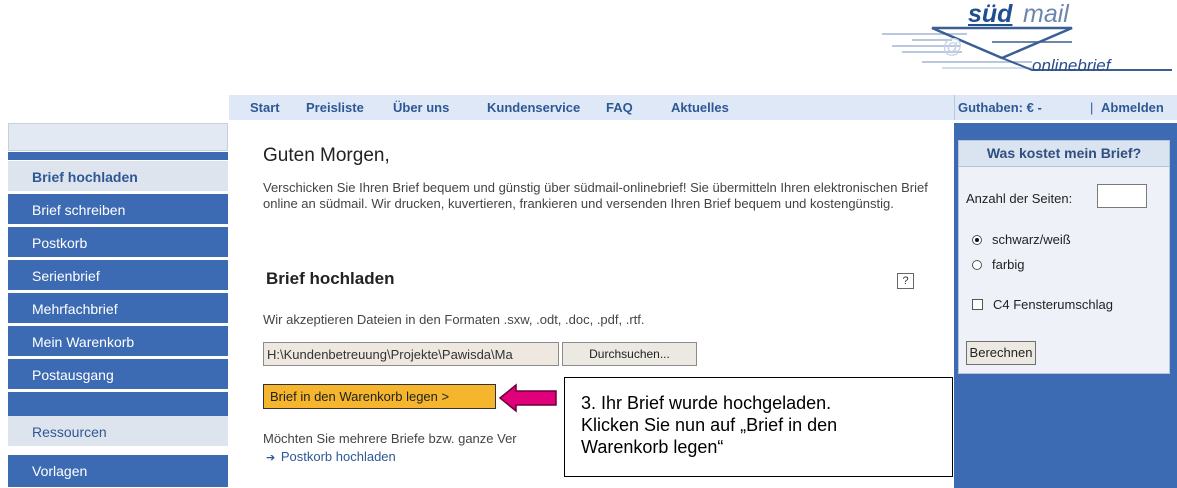 This screenshot has height=488, width=1177. I want to click on envelope-option-row: C4 Fensterumschlag, so click(1042, 304).